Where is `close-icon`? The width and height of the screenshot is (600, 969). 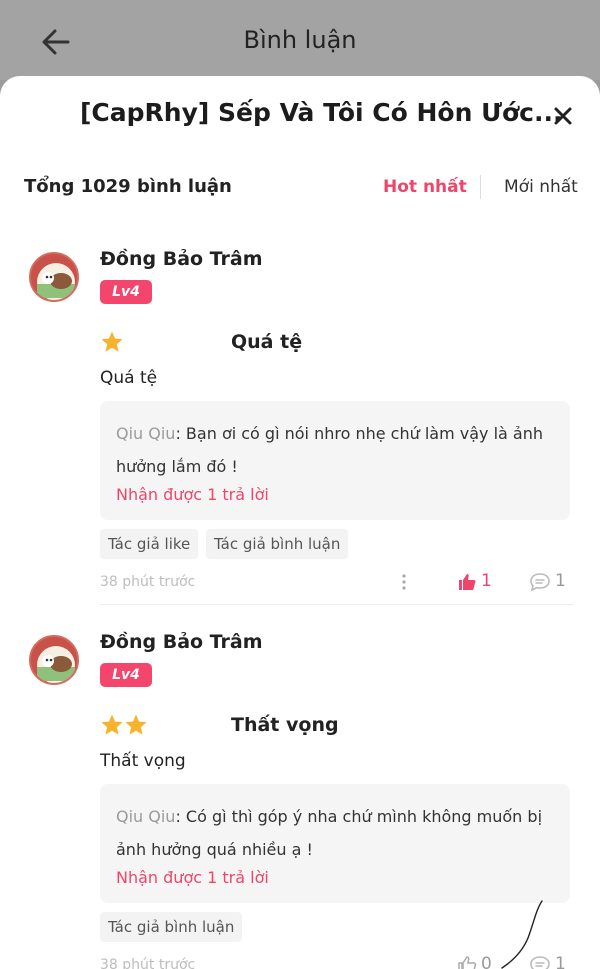
close-icon is located at coordinates (563, 116).